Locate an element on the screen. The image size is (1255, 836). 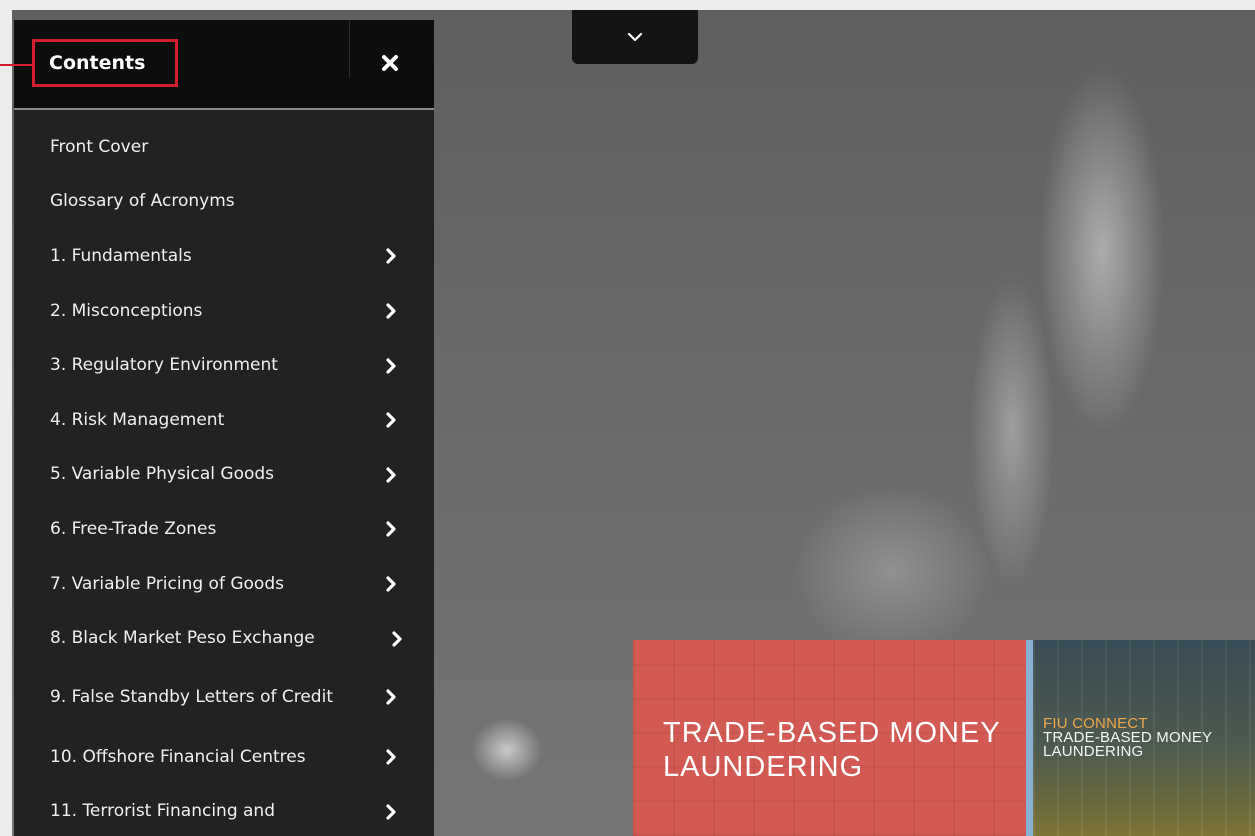
toc-item-label: 10. Offshore Financial Centres is located at coordinates (178, 756).